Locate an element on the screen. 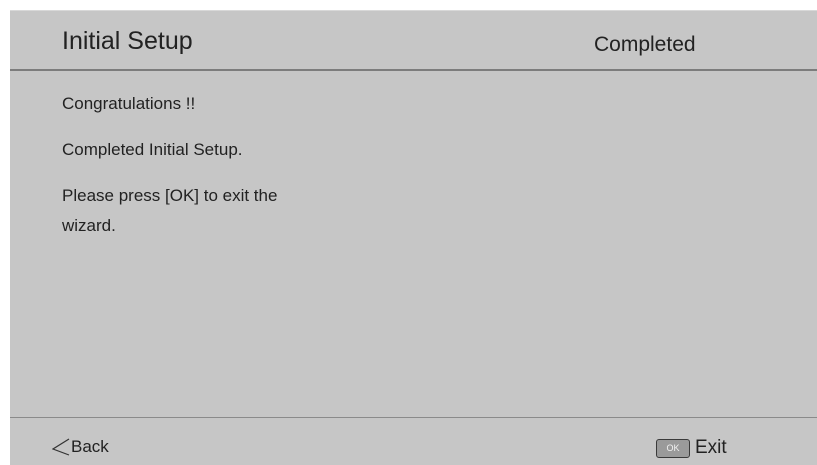 The image size is (817, 465). header: Initial Setup Completed is located at coordinates (413, 40).